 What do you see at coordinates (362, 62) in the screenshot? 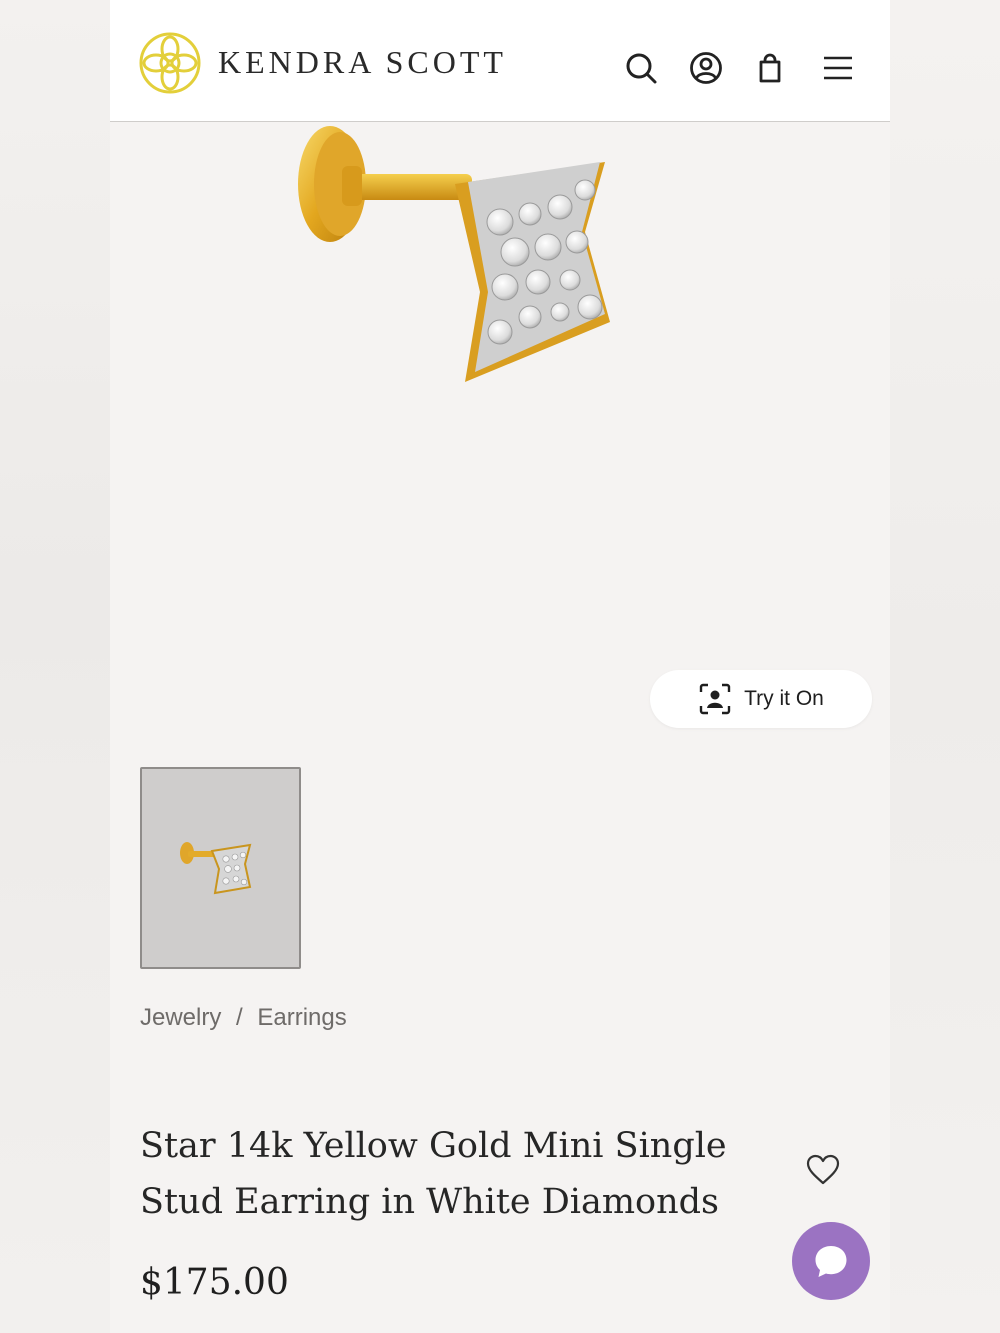
I see `brand-name: KENDRA SCOTT` at bounding box center [362, 62].